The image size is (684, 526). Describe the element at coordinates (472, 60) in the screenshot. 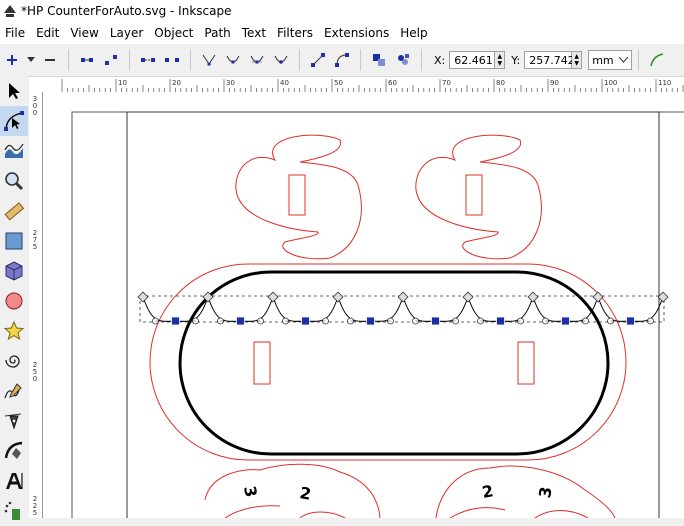

I see `x-coordinate-input: 62.461` at that location.